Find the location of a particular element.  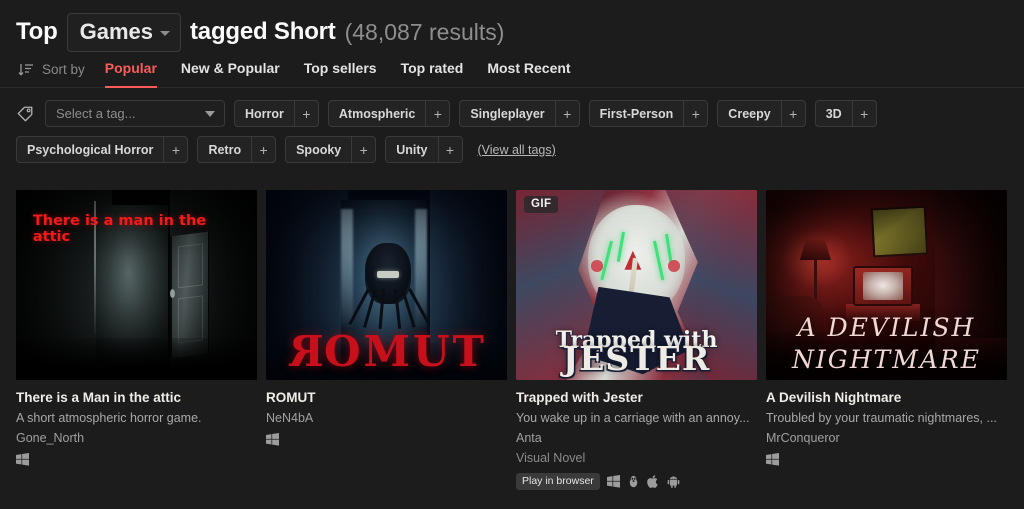

tag-label: Psychological Horror is located at coordinates (90, 149).